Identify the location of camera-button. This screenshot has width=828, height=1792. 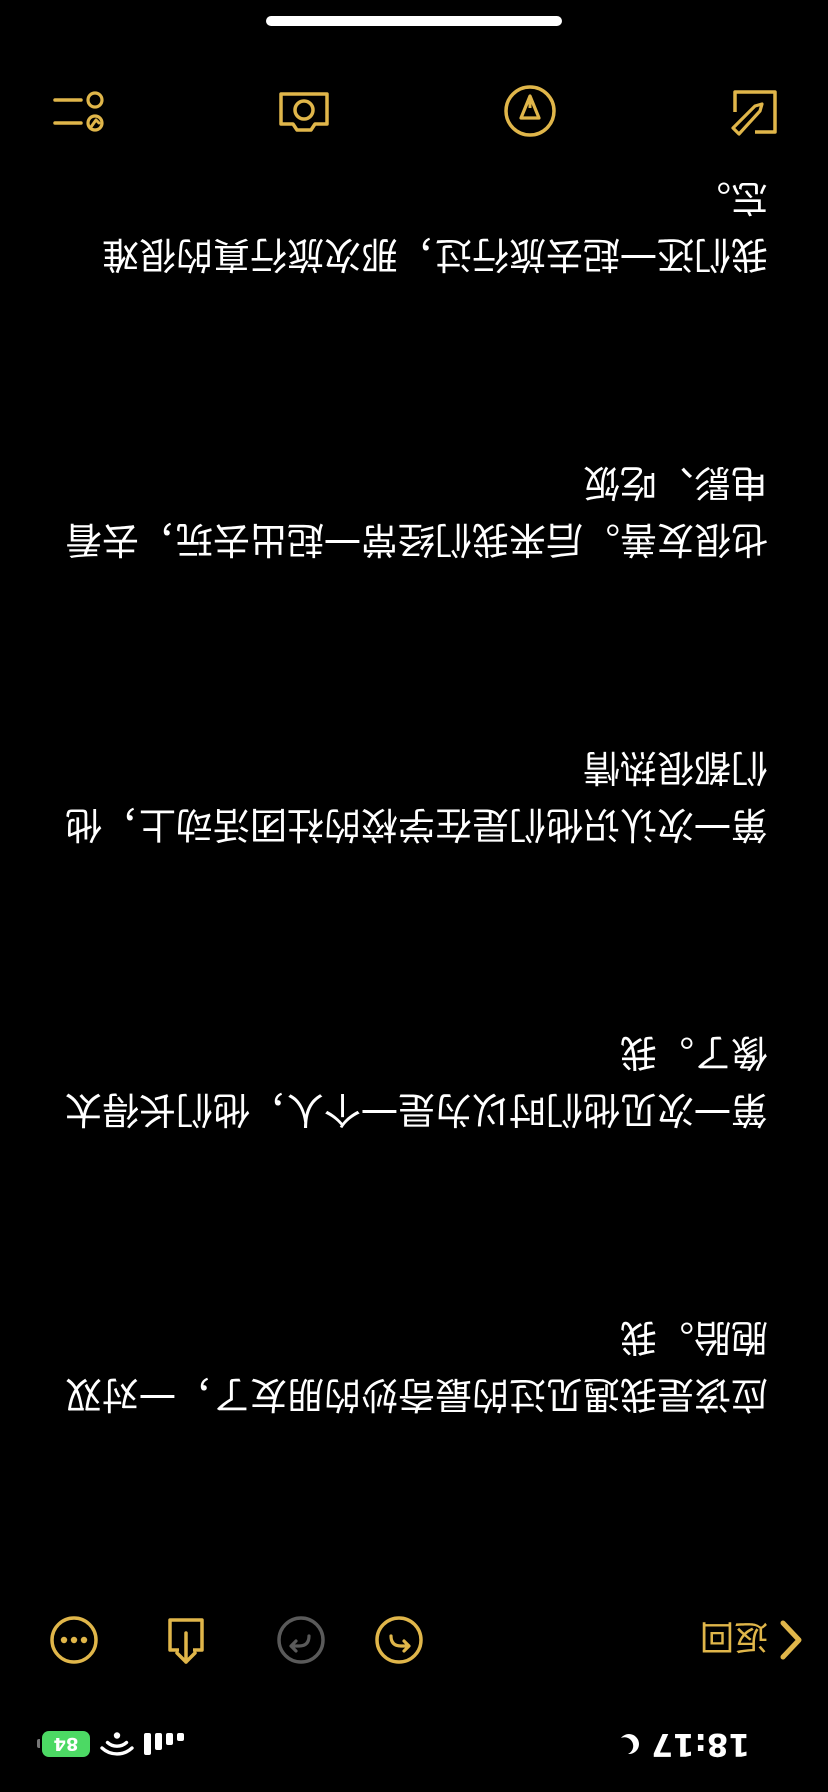
(304, 111).